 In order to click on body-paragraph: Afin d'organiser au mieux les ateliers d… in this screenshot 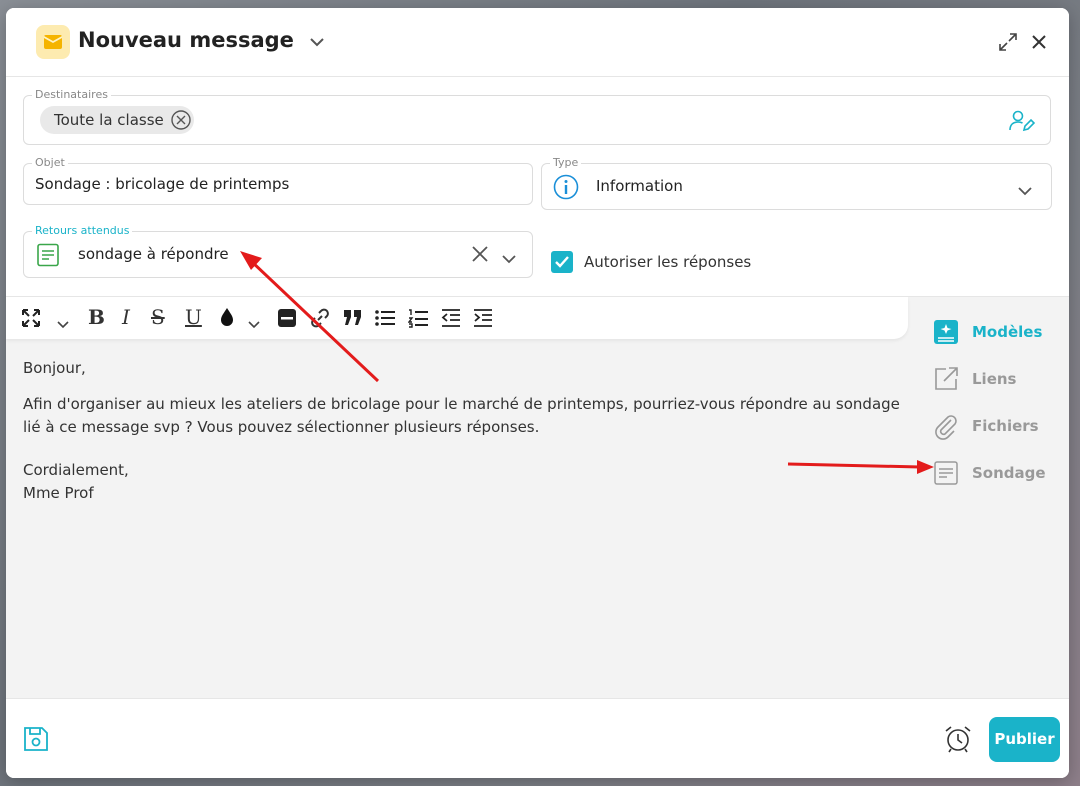, I will do `click(461, 415)`.